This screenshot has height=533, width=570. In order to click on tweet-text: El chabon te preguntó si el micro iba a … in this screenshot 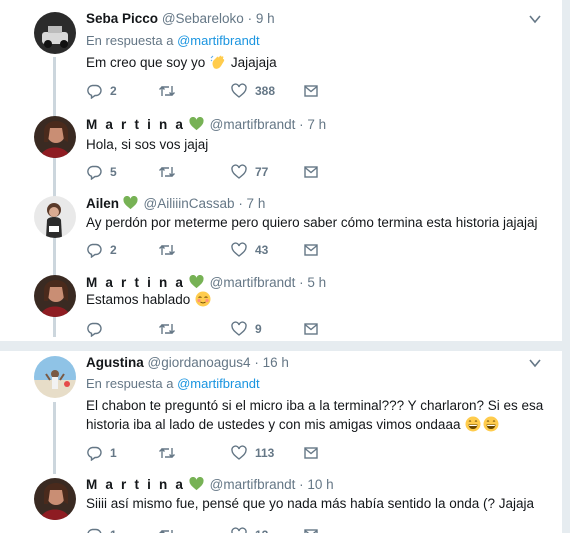, I will do `click(314, 415)`.